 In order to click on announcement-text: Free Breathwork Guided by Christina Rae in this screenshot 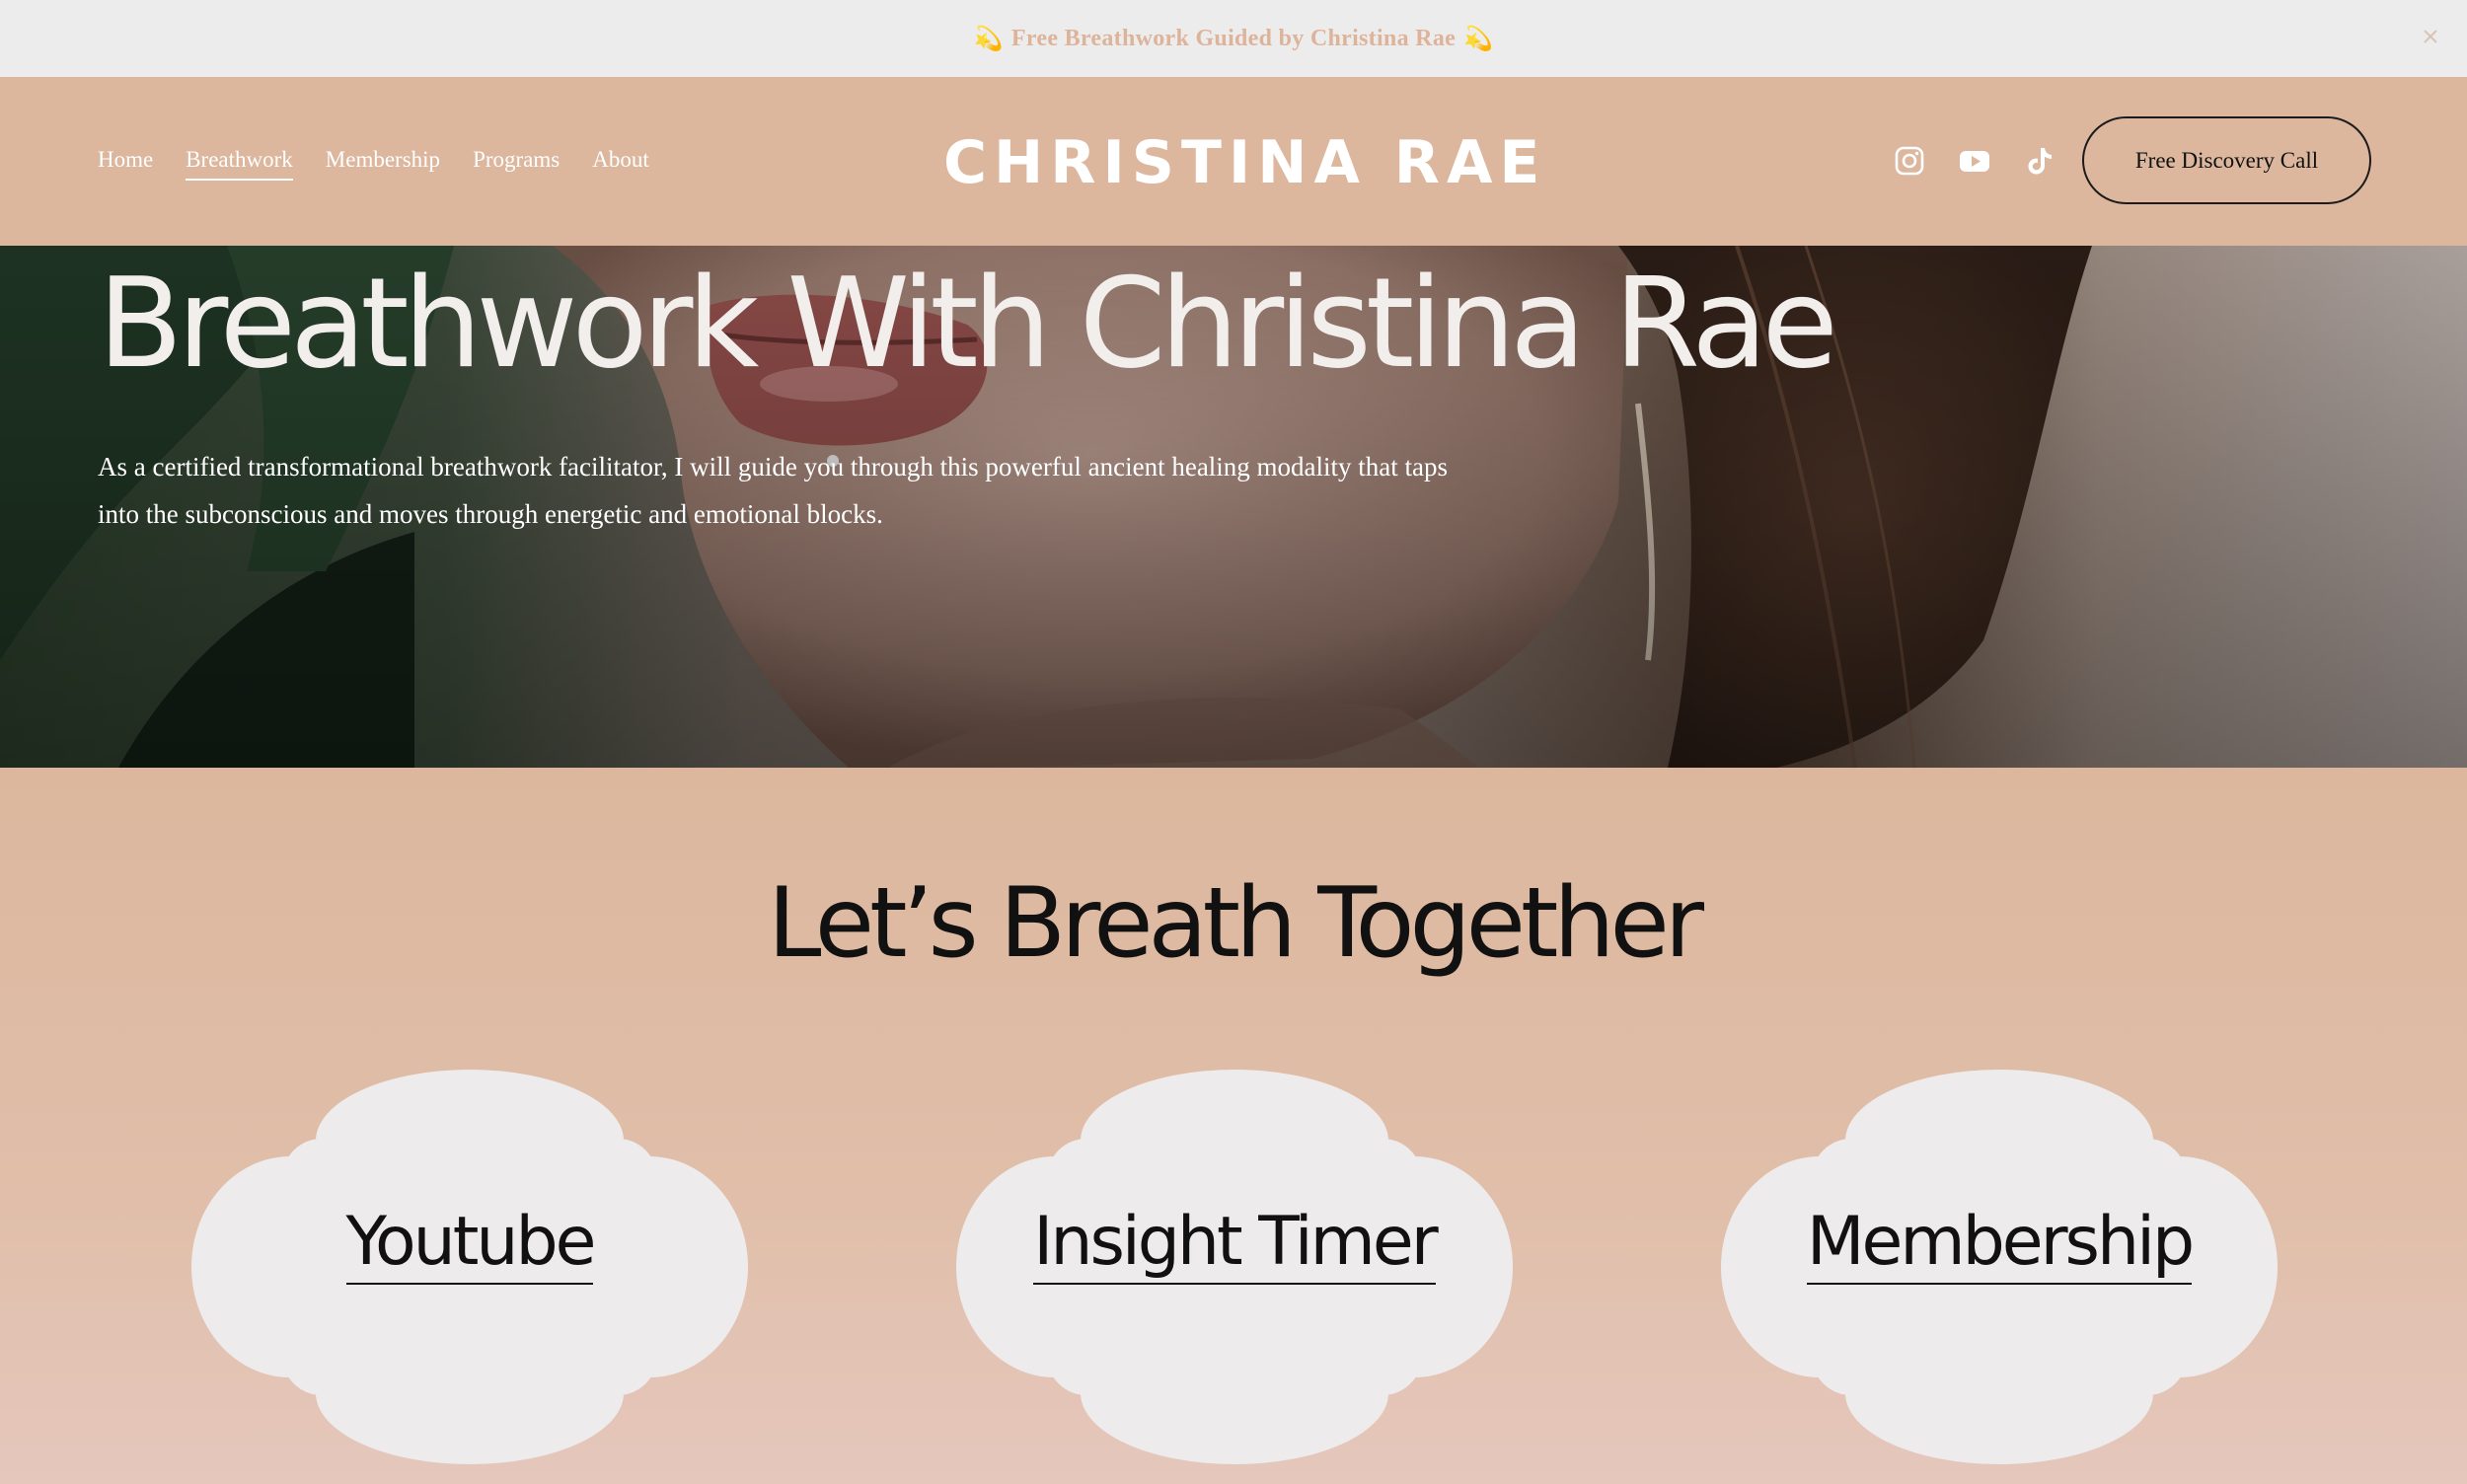, I will do `click(1233, 38)`.